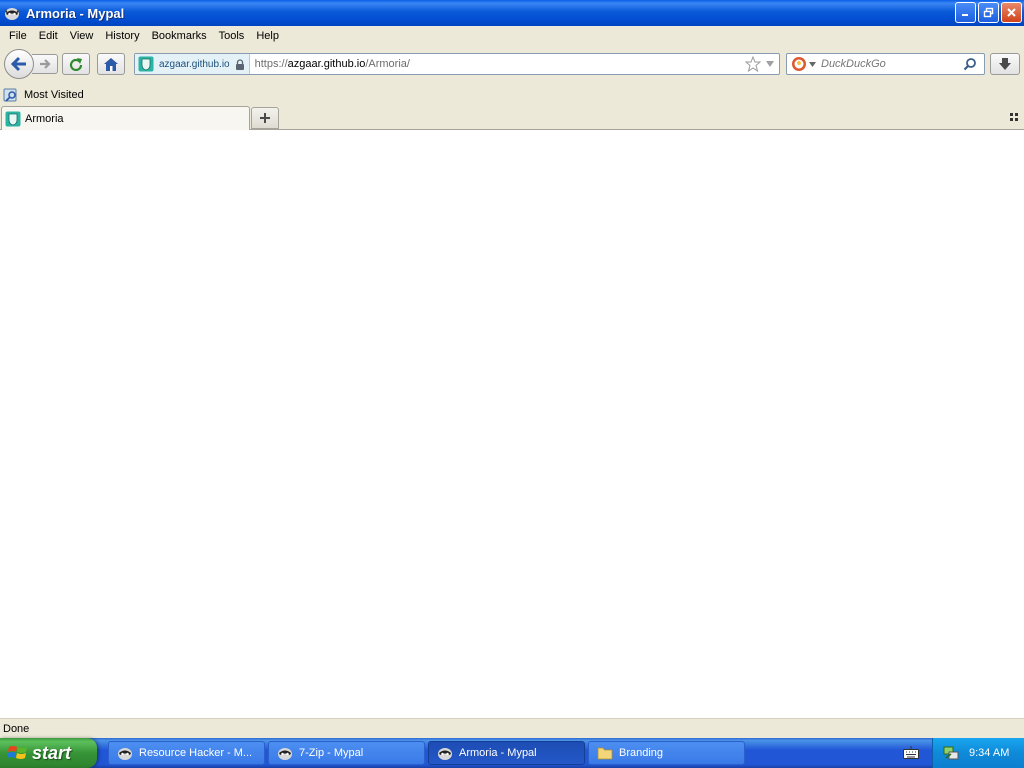 This screenshot has height=768, width=1024. Describe the element at coordinates (891, 64) in the screenshot. I see `search-input` at that location.